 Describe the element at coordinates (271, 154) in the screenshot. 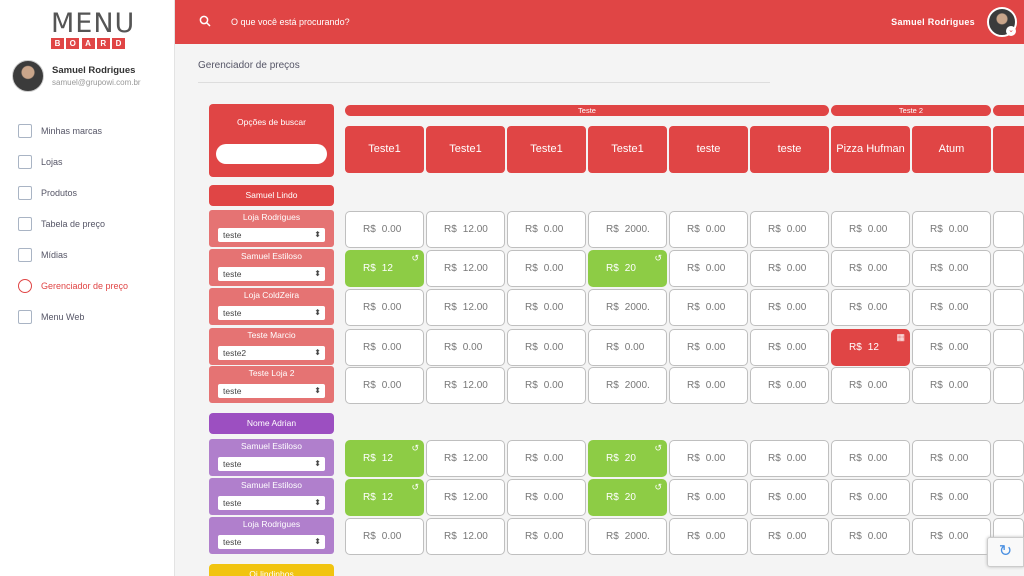

I see `search-options-input` at that location.